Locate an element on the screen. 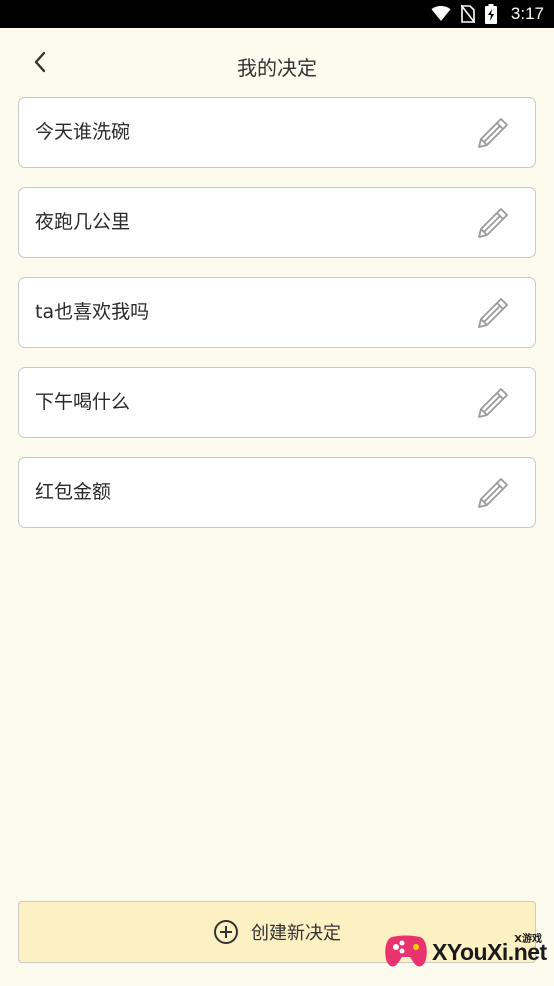 The image size is (554, 986). decision-item: 下午喝什么 is located at coordinates (277, 402).